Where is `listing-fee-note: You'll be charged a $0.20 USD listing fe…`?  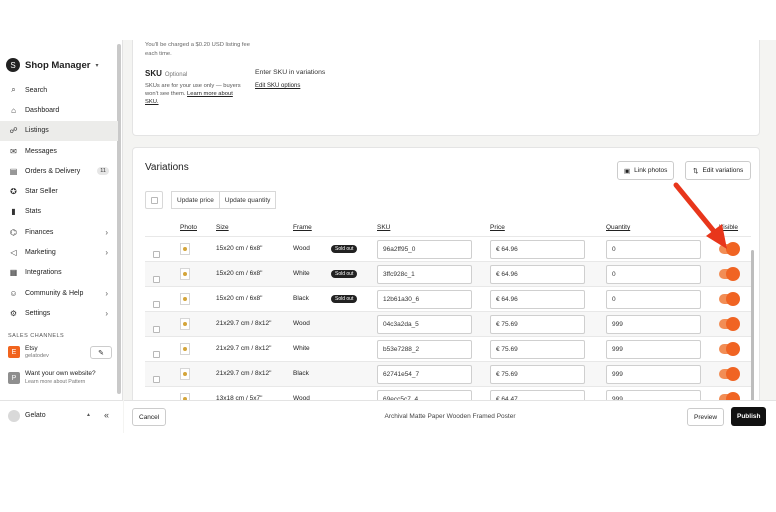 listing-fee-note: You'll be charged a $0.20 USD listing fe… is located at coordinates (197, 49).